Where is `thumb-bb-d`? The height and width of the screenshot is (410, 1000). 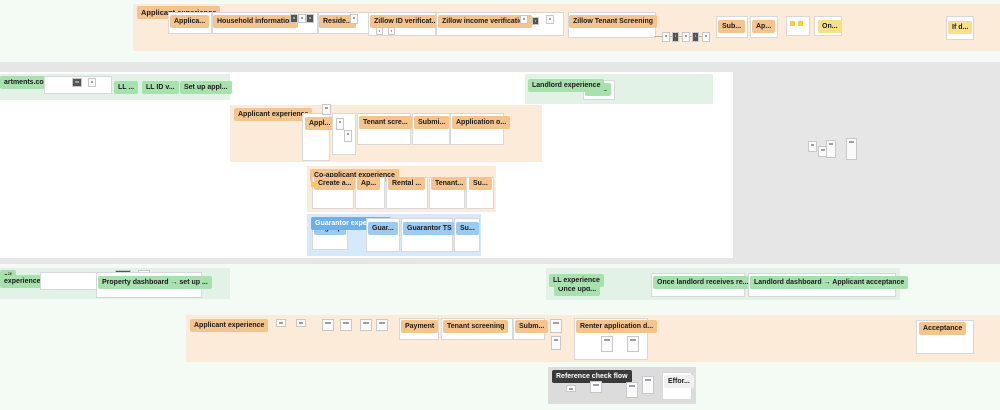
thumb-bb-d is located at coordinates (346, 325).